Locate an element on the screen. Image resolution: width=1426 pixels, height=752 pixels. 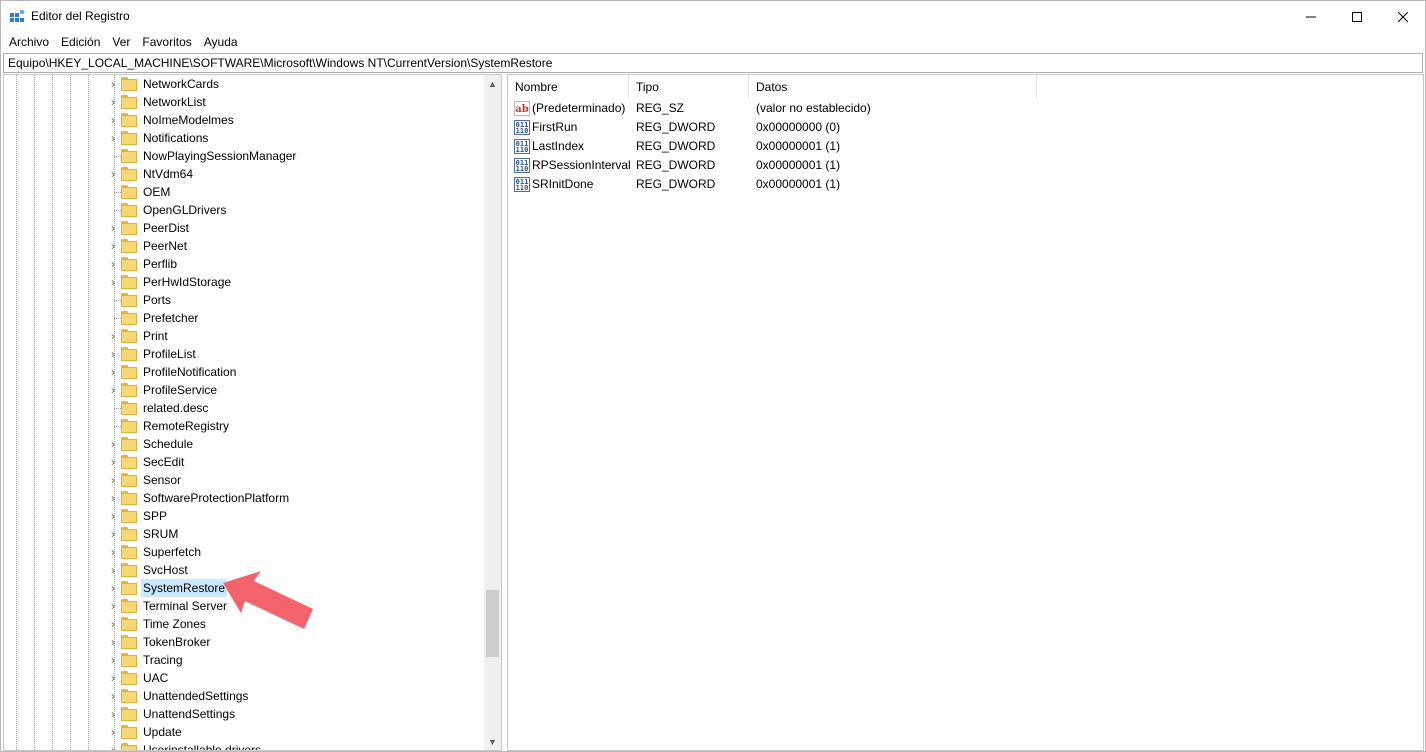
column-header-nombre: Nombre is located at coordinates (568, 87).